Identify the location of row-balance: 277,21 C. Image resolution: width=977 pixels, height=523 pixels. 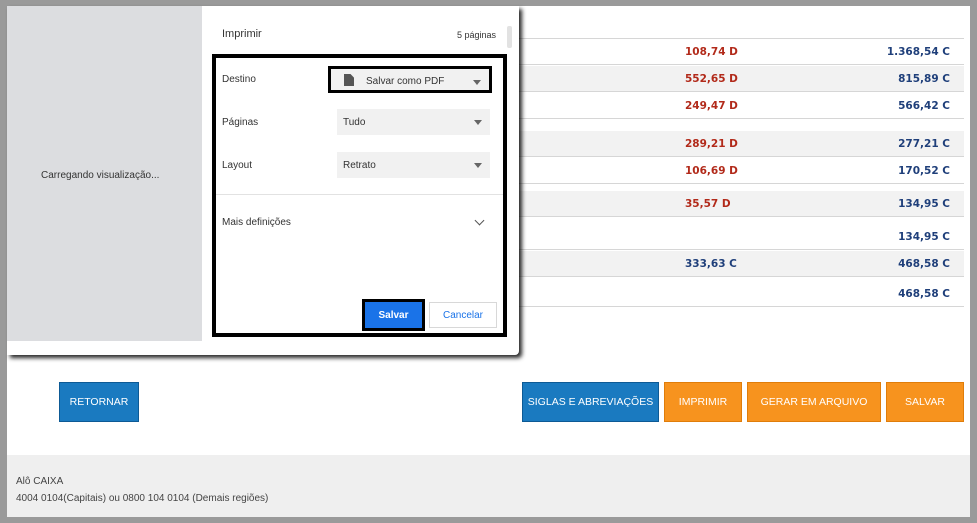
(924, 144).